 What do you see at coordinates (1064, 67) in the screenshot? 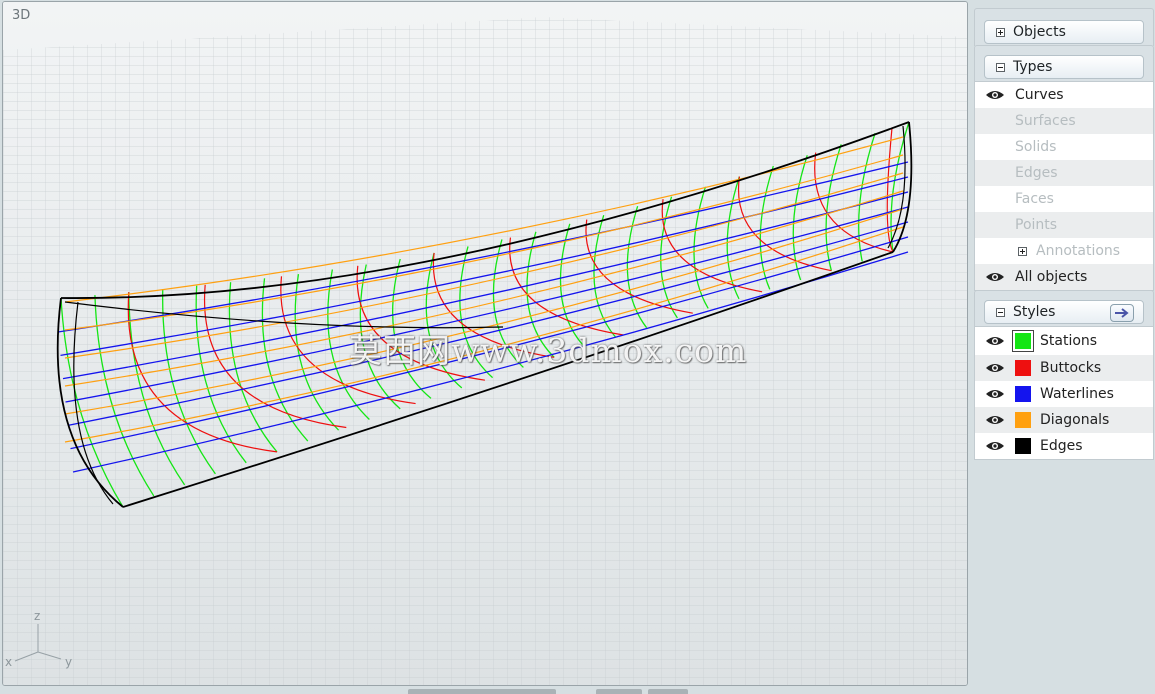
I see `types-header: Types` at bounding box center [1064, 67].